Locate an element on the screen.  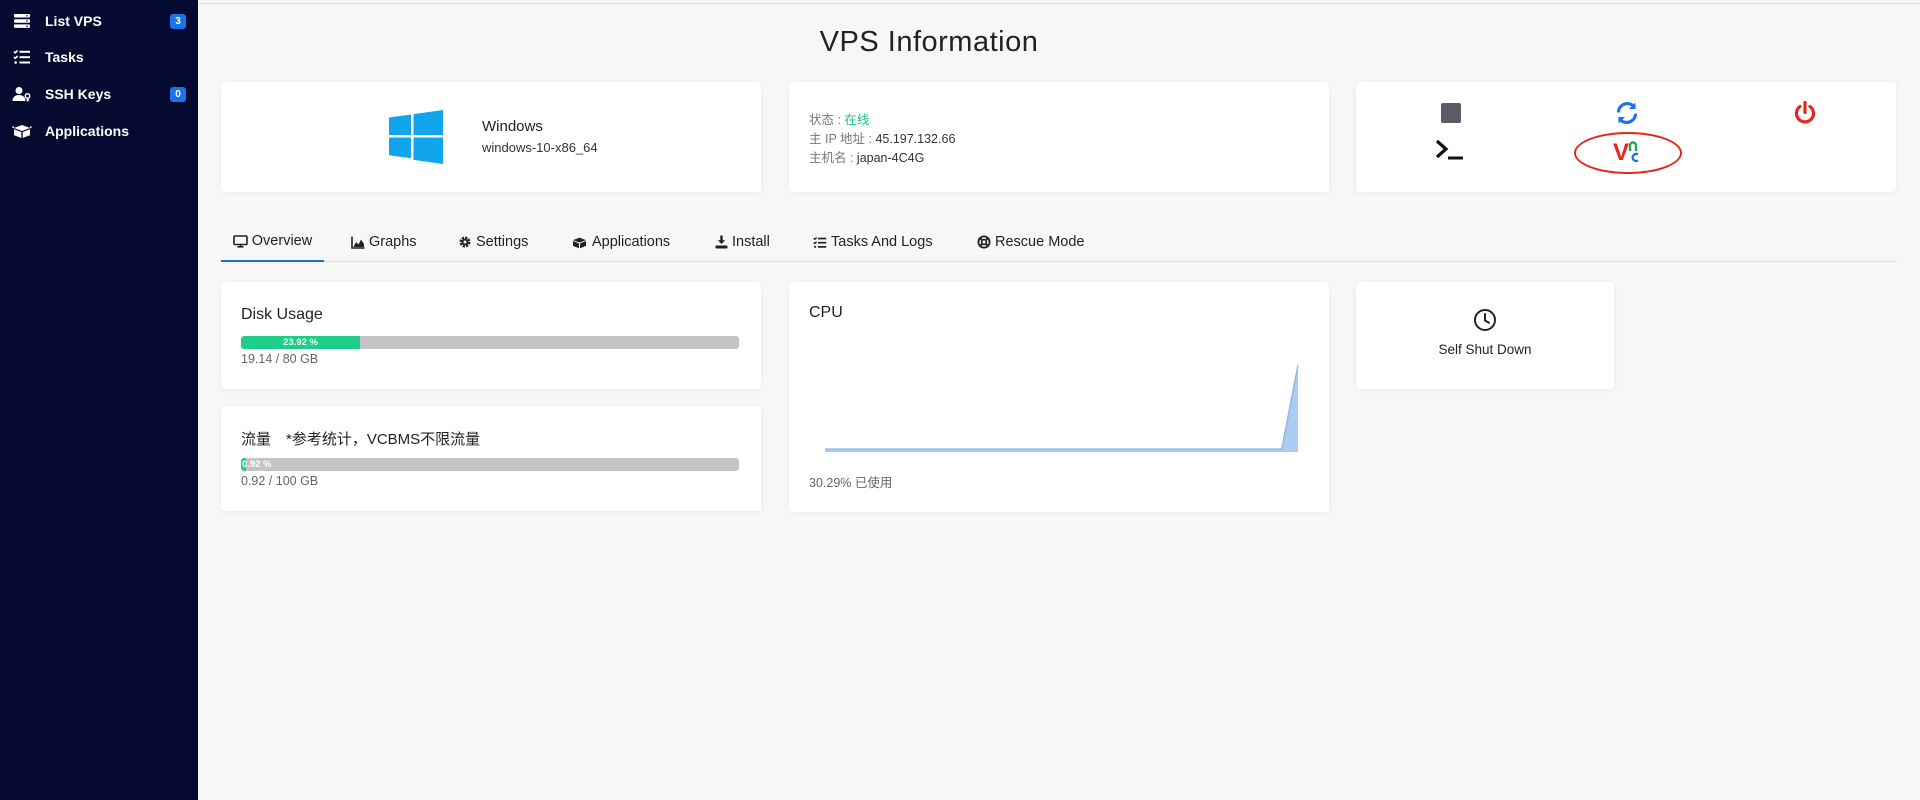
sidebar-item-list-vps: List VPS 3 is located at coordinates (99, 21).